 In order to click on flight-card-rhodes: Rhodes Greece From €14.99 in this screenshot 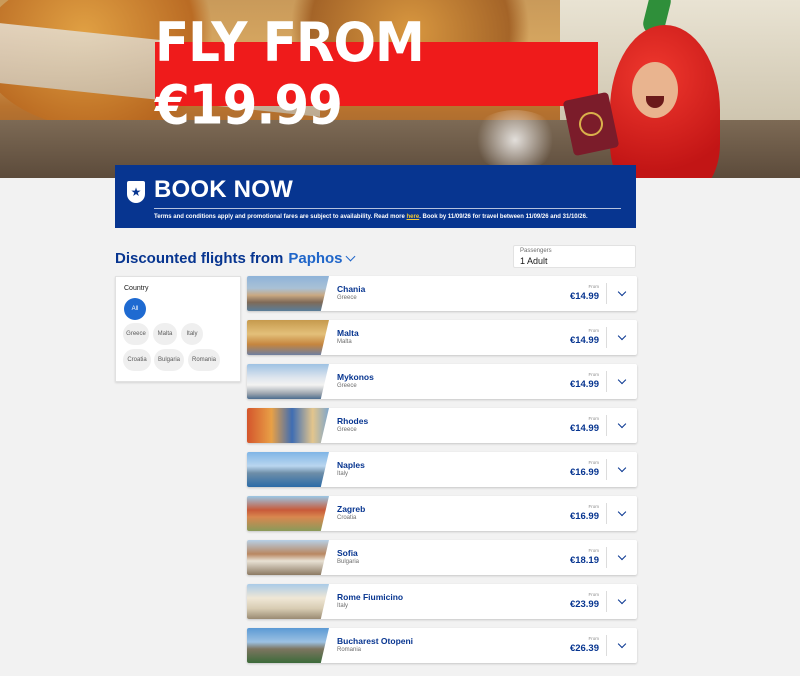, I will do `click(442, 425)`.